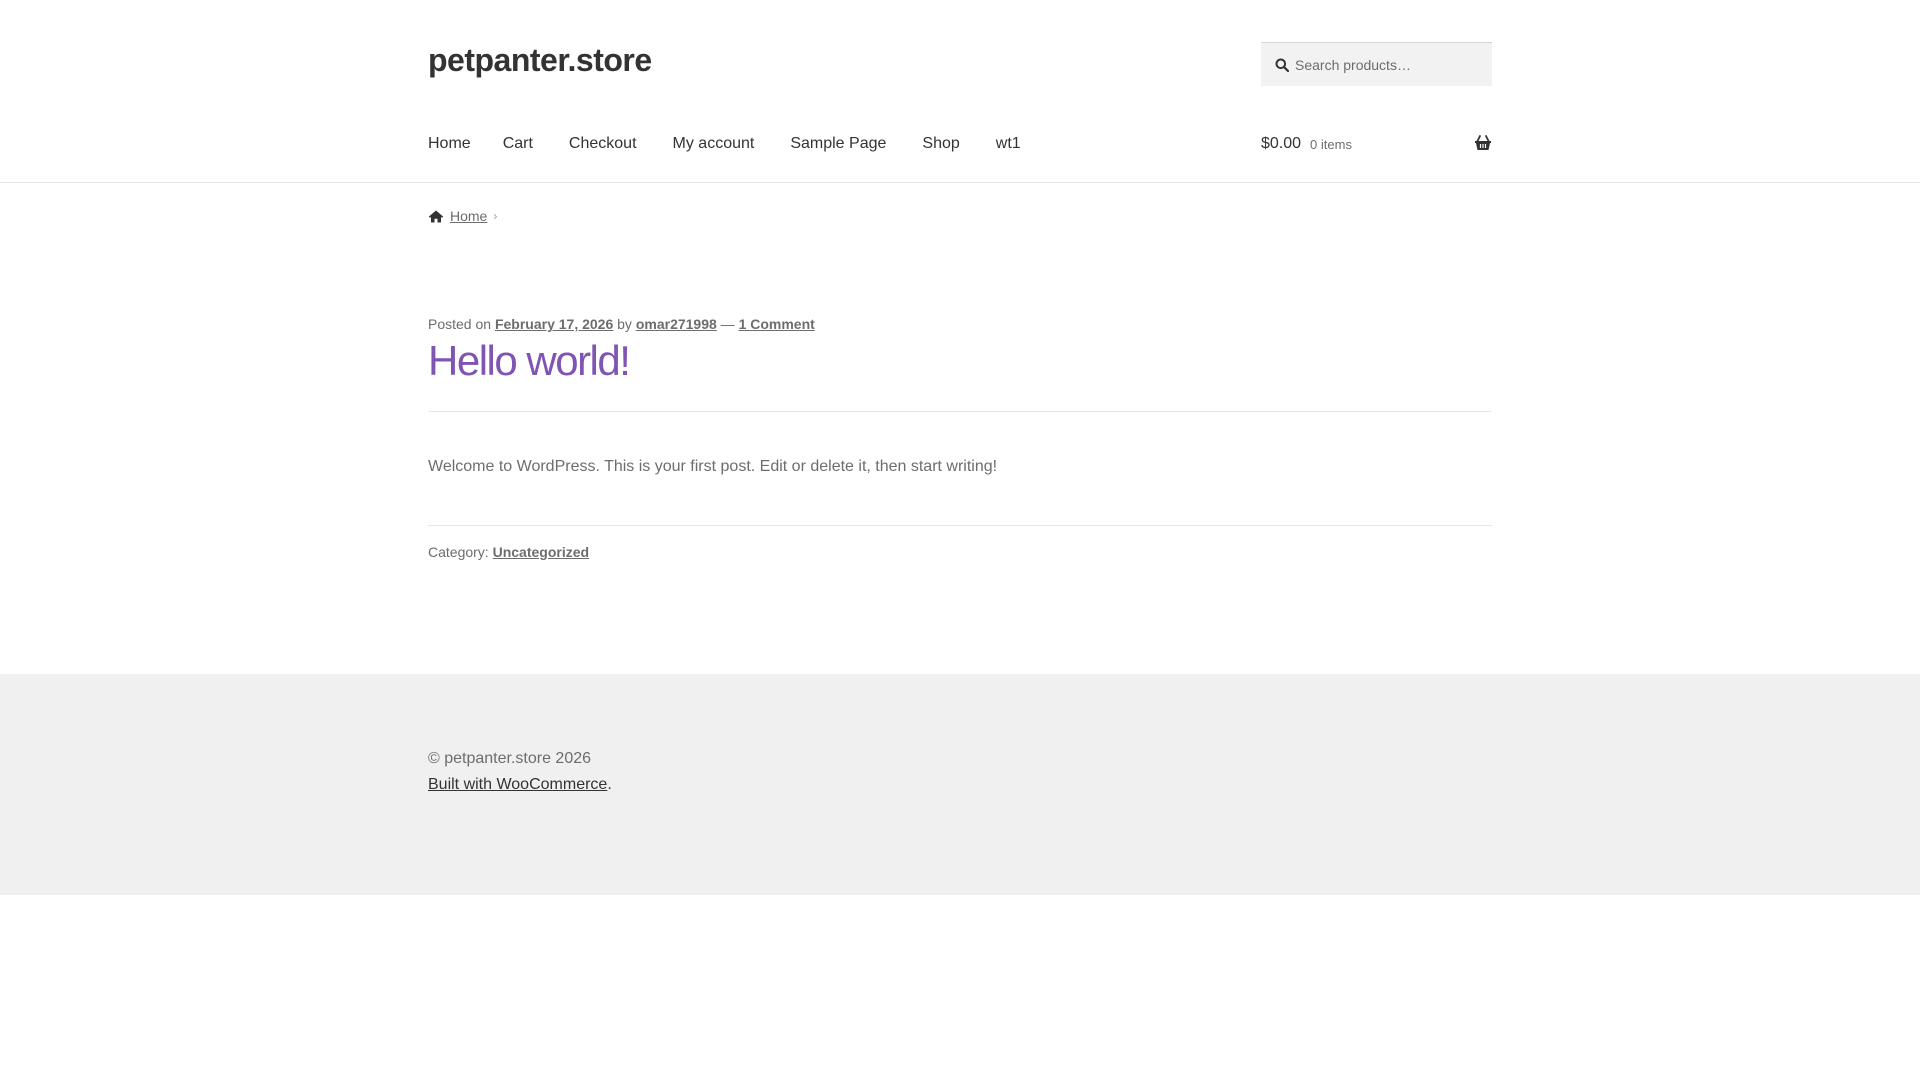 Image resolution: width=1920 pixels, height=1080 pixels. What do you see at coordinates (460, 324) in the screenshot?
I see `posted-on-label: Posted on` at bounding box center [460, 324].